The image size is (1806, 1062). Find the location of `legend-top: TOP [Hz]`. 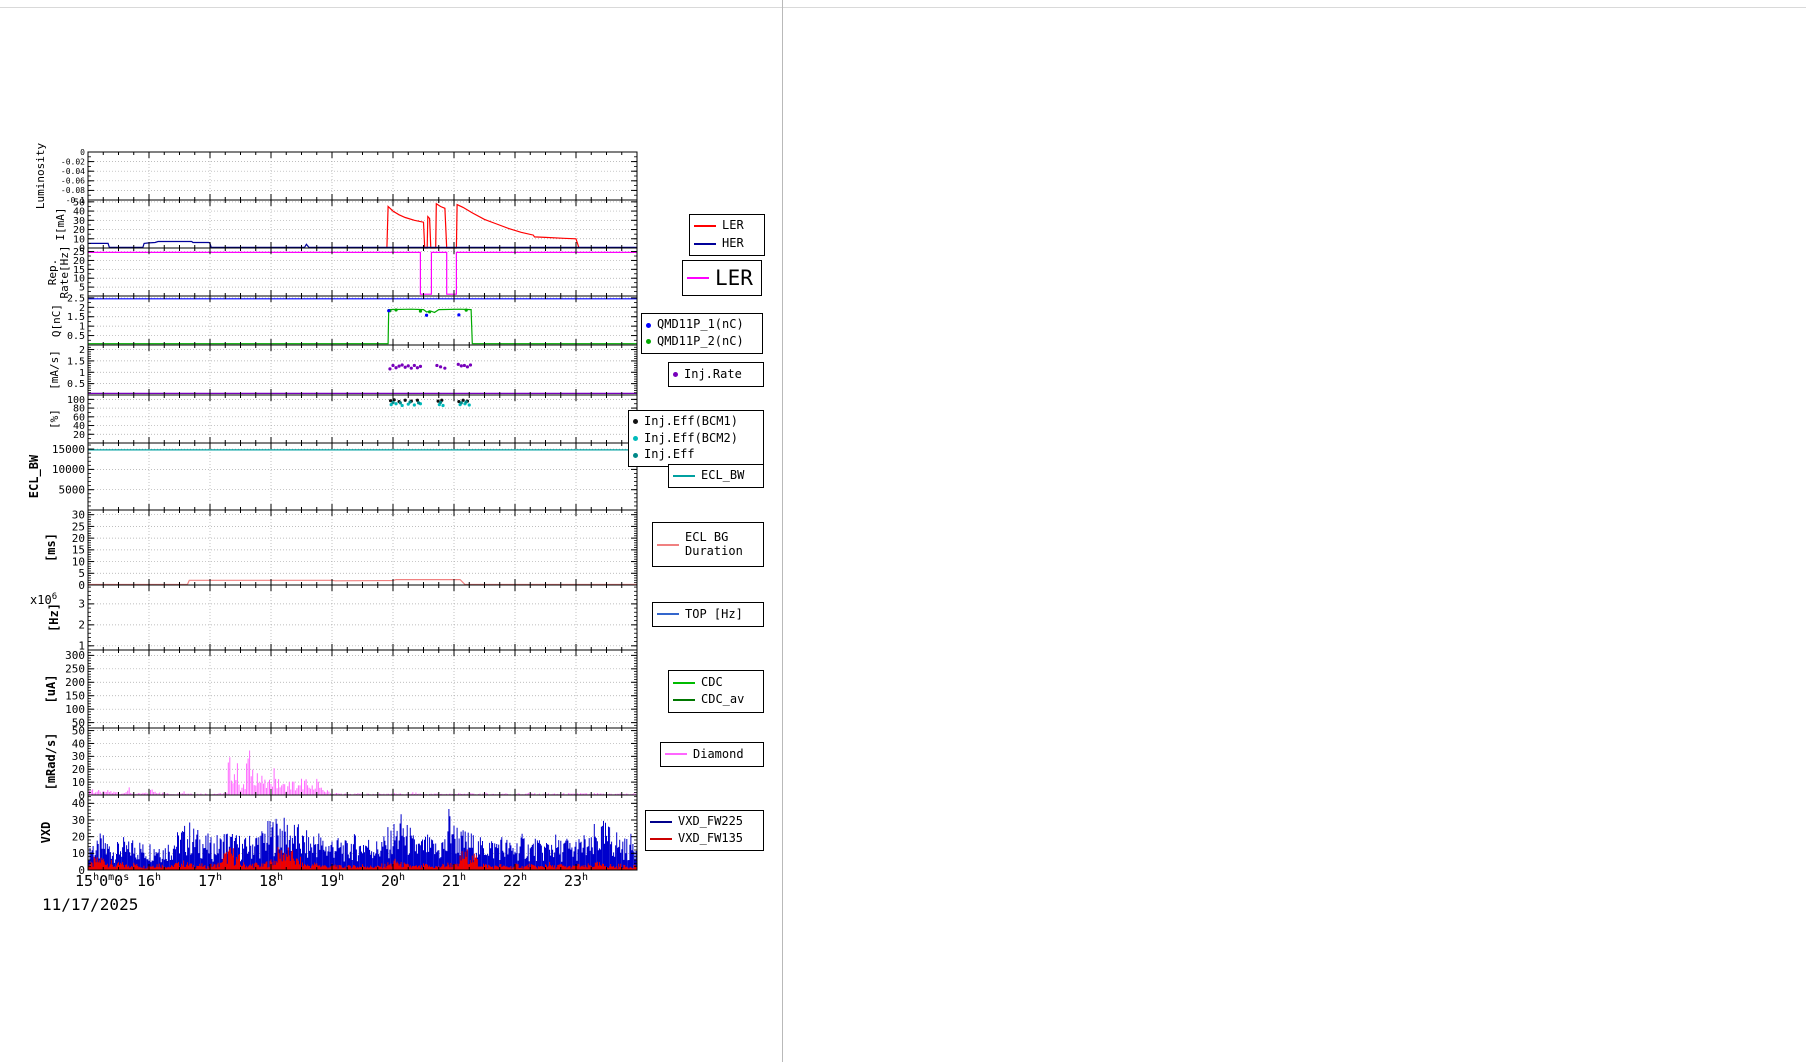

legend-top: TOP [Hz] is located at coordinates (708, 614).